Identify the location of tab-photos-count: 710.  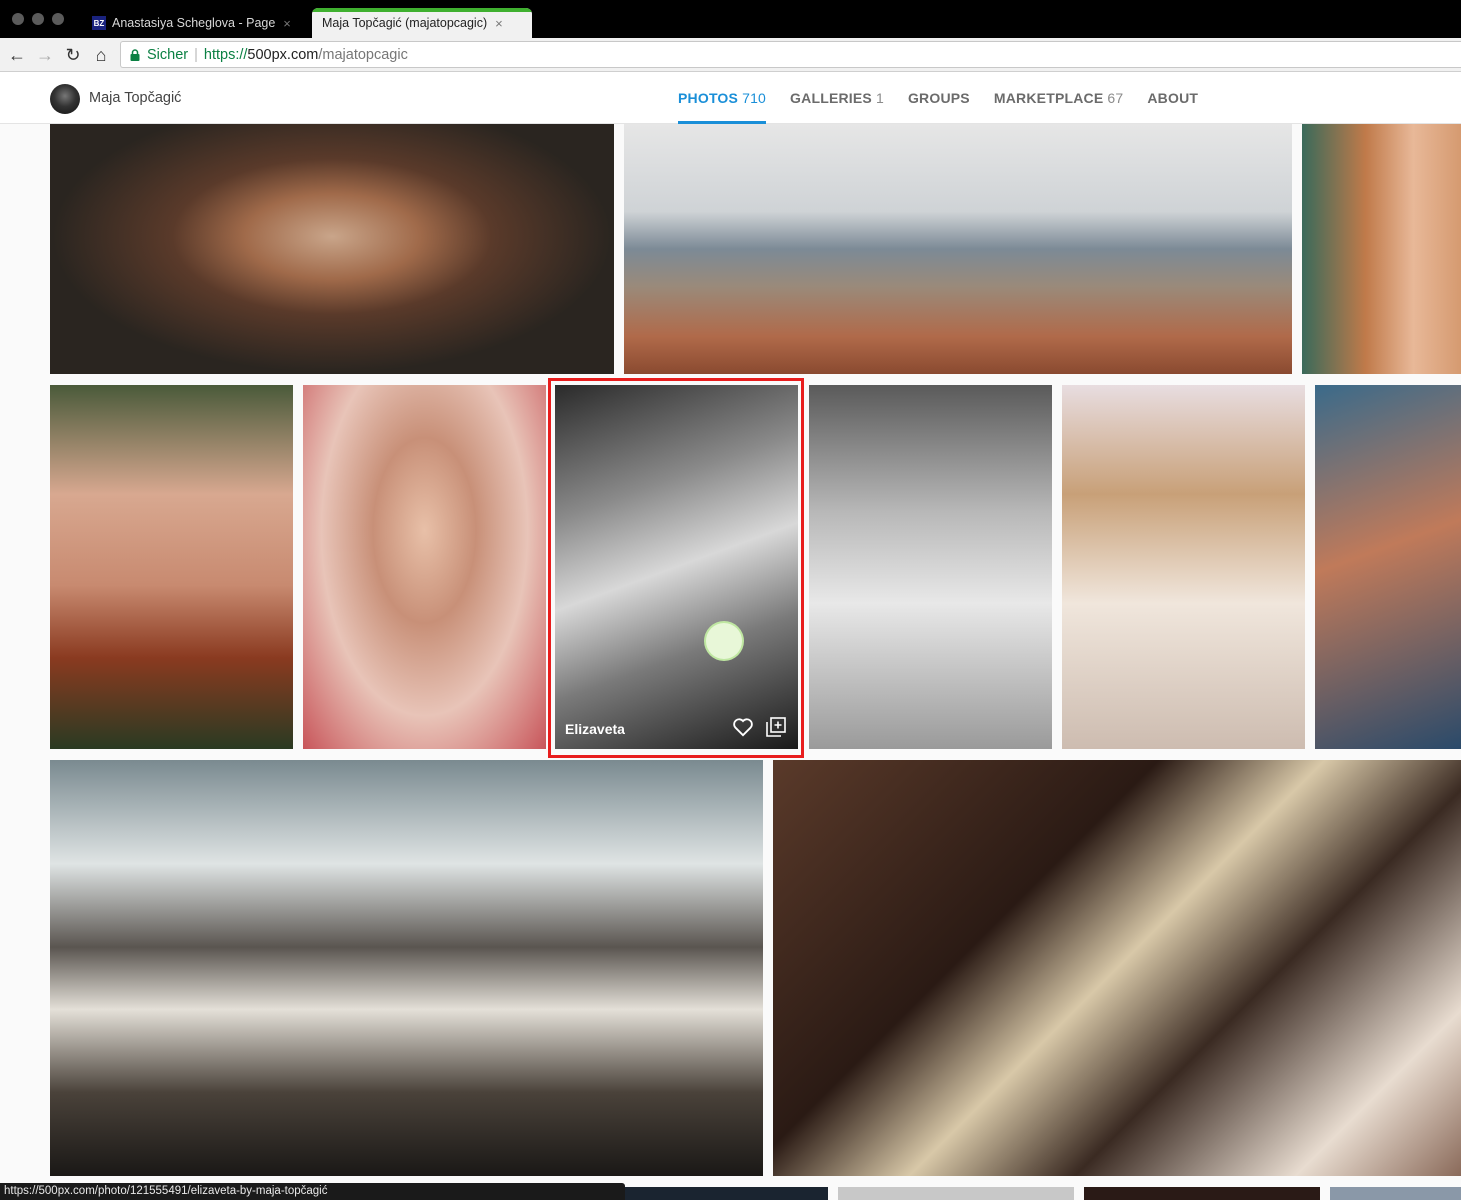
(754, 98).